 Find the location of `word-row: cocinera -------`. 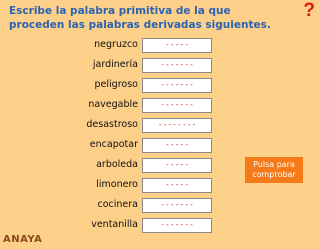

word-row: cocinera ------- is located at coordinates (160, 206).